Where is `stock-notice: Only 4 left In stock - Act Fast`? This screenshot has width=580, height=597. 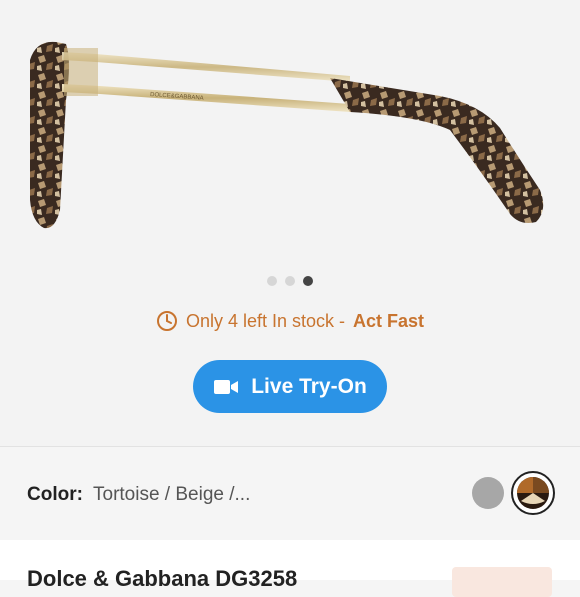
stock-notice: Only 4 left In stock - Act Fast is located at coordinates (290, 321).